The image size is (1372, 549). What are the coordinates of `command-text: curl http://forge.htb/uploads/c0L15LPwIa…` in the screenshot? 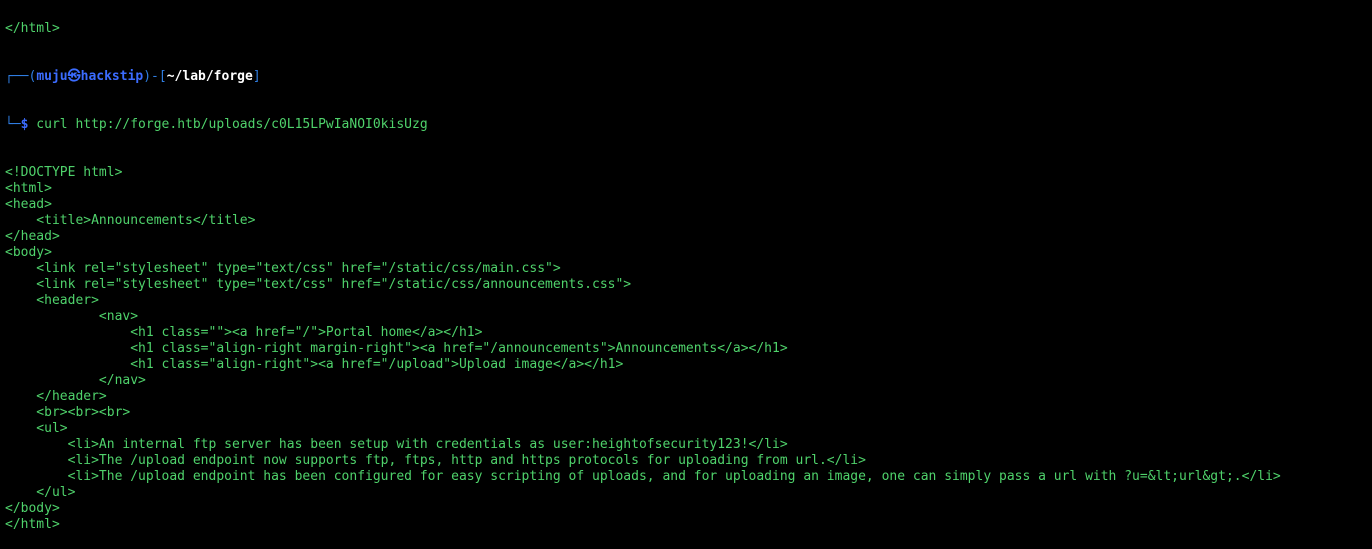 It's located at (227, 124).